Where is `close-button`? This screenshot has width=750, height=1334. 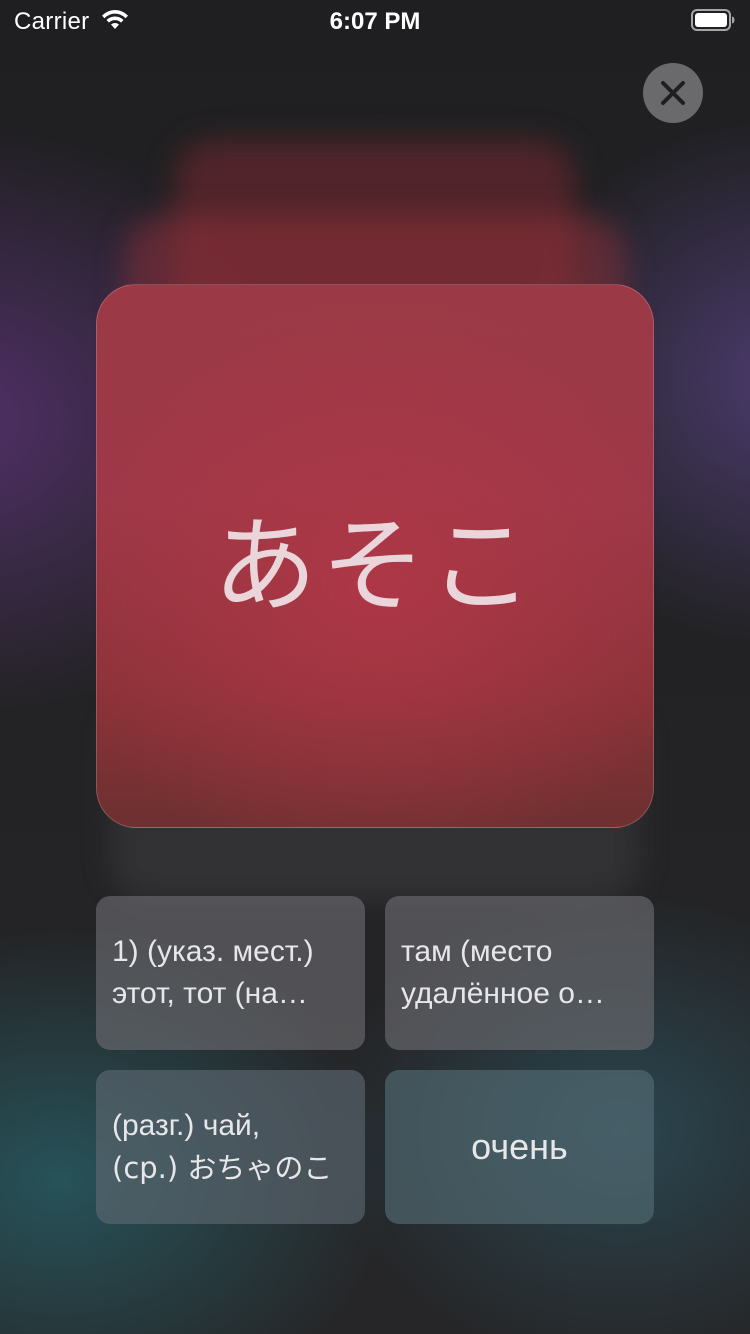 close-button is located at coordinates (673, 93).